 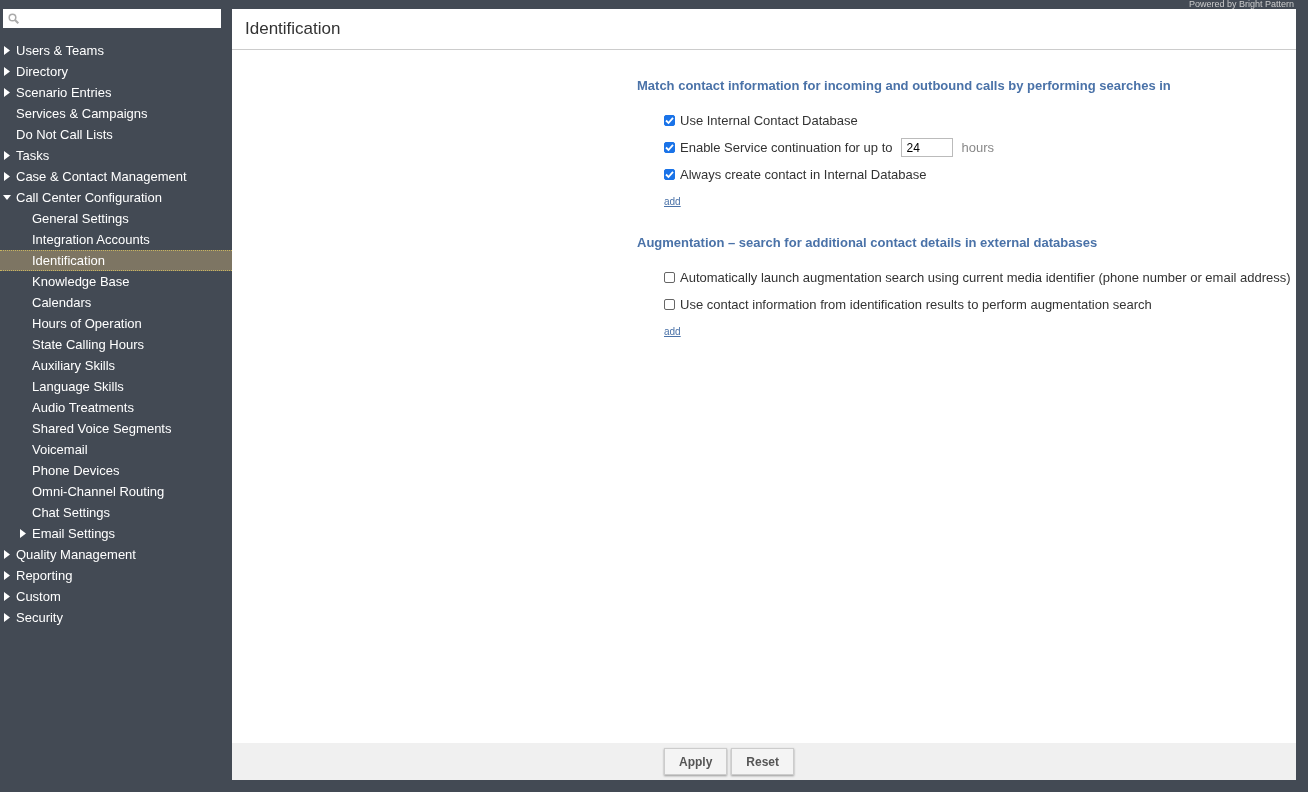 I want to click on sidebar-item: Directory, so click(x=116, y=71).